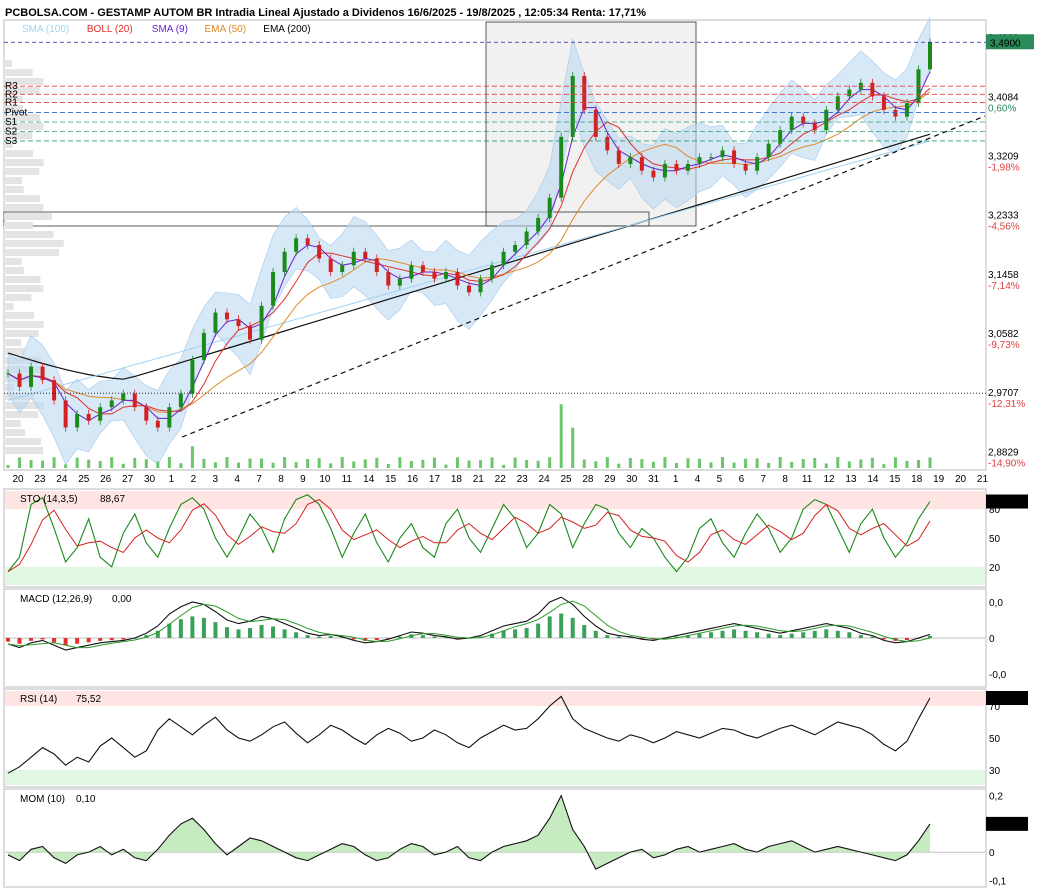  What do you see at coordinates (996, 797) in the screenshot?
I see `mom-y-tick: 0,2` at bounding box center [996, 797].